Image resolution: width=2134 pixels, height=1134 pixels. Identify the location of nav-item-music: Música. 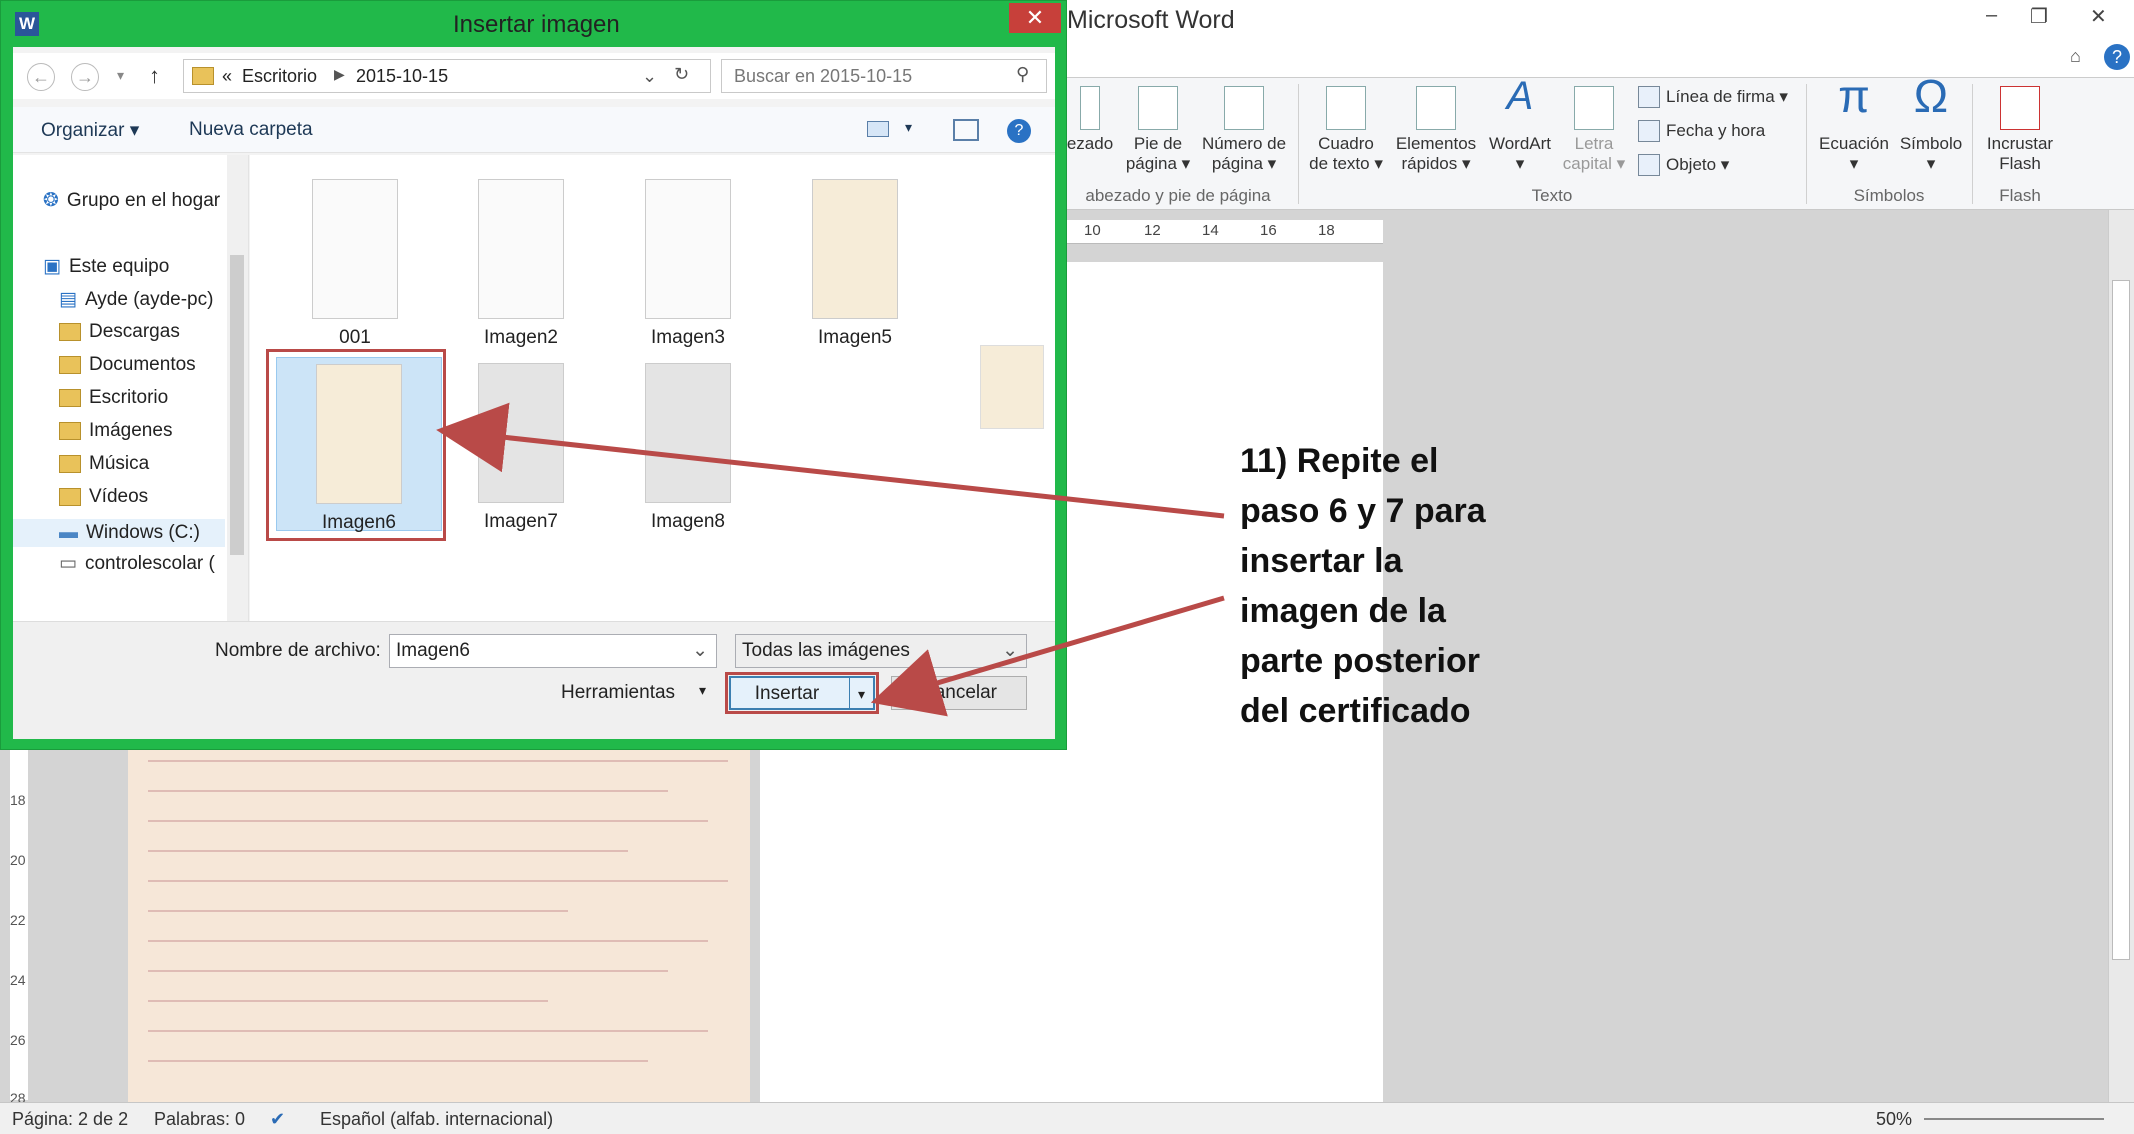
(104, 464).